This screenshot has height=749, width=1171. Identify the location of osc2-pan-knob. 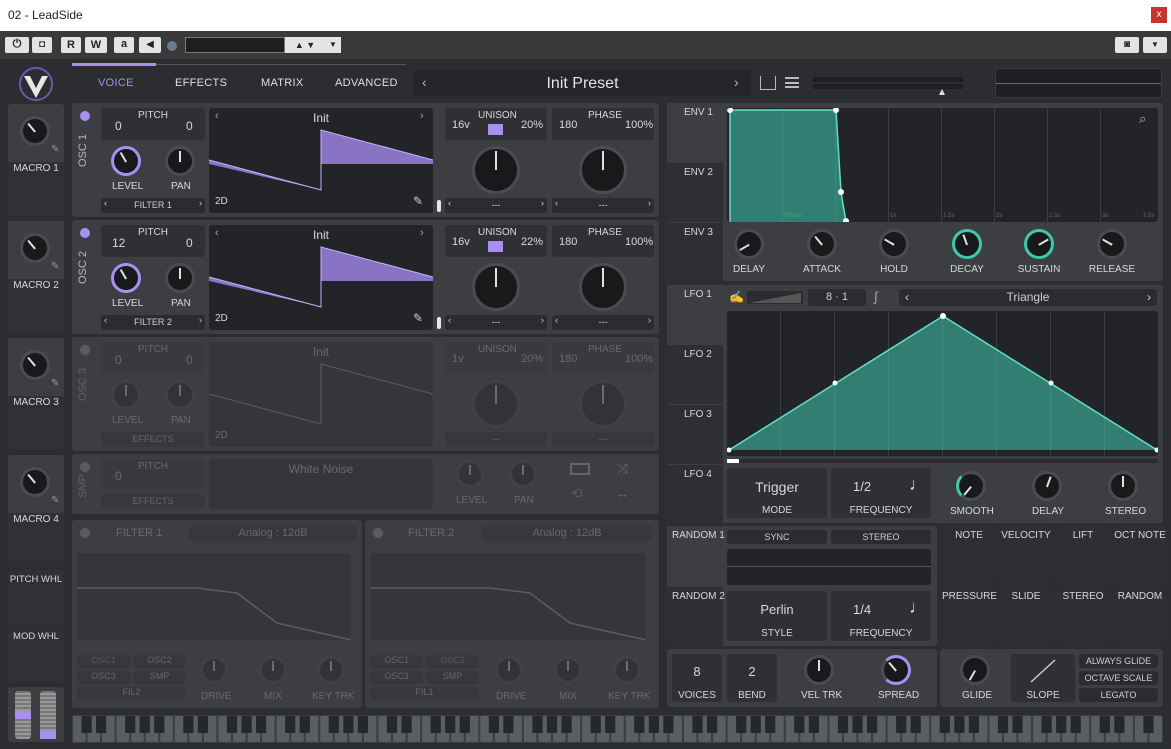
(180, 278).